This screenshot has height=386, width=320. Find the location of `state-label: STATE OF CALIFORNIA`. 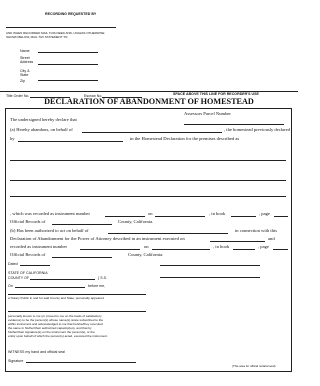

state-label: STATE OF CALIFORNIA is located at coordinates (28, 273).